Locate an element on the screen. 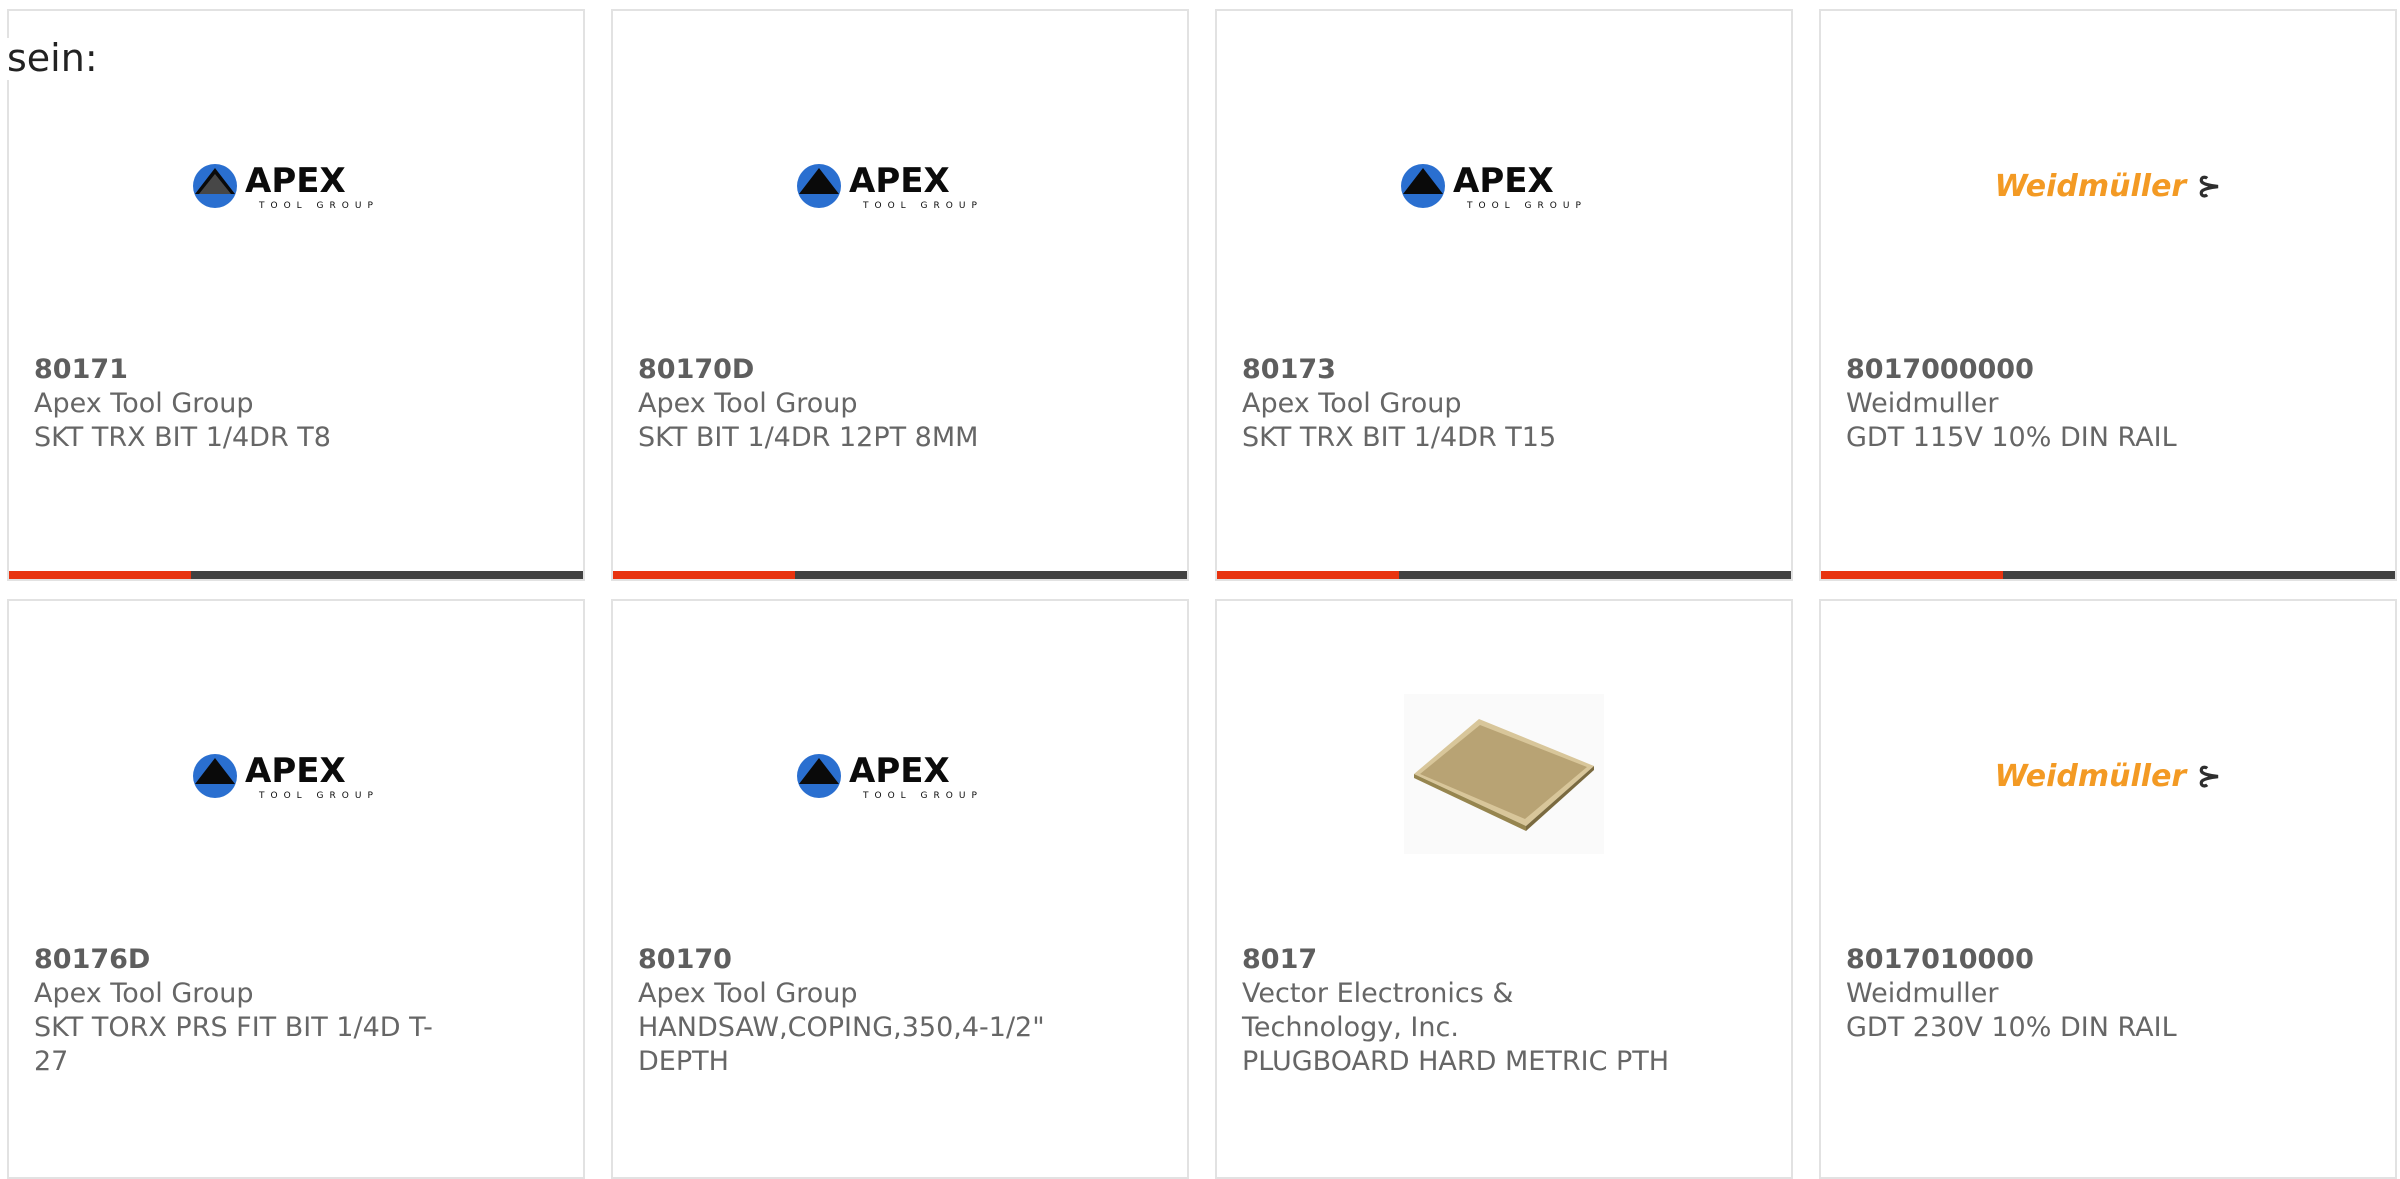 This screenshot has height=1179, width=2400. product-description: GDT 230V 10% DIN RAIL is located at coordinates (2011, 1027).